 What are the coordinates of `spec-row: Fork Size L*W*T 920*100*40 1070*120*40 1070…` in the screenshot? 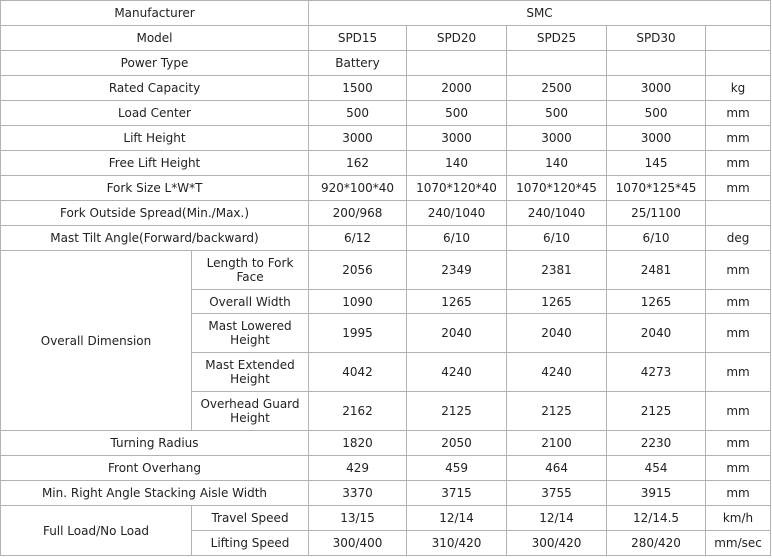 It's located at (386, 188).